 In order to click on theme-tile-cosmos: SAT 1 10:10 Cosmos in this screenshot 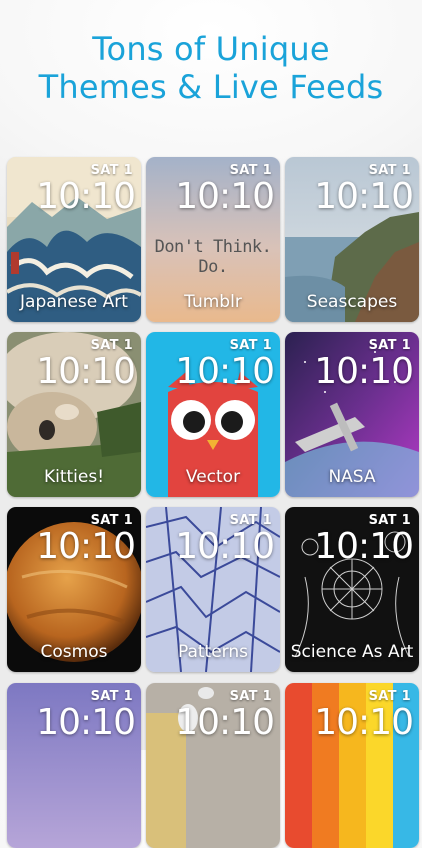, I will do `click(74, 589)`.